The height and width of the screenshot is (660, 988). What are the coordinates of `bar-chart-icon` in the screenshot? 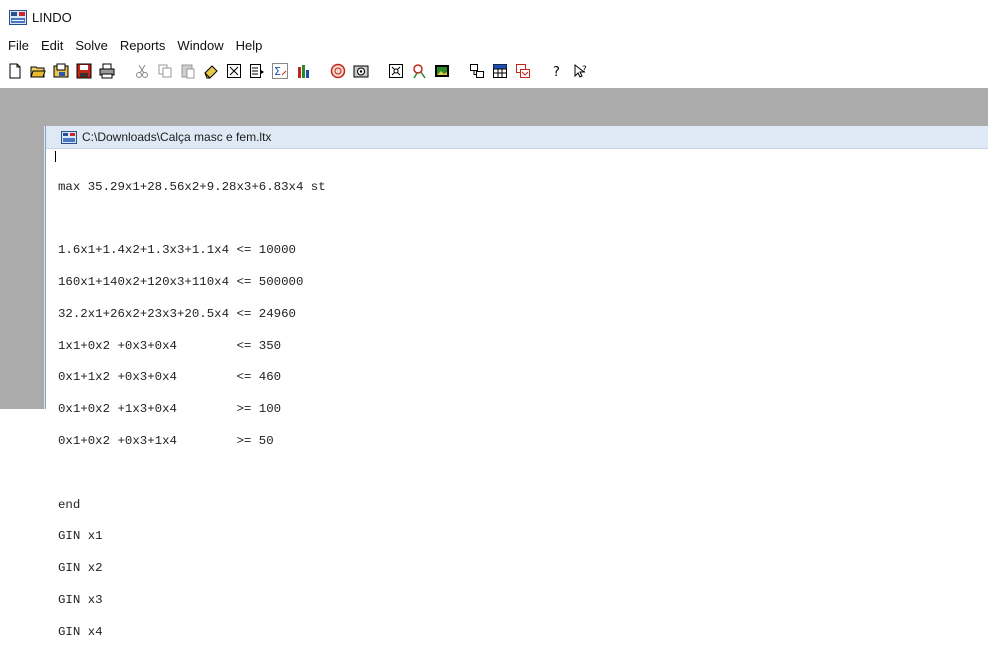 It's located at (302, 71).